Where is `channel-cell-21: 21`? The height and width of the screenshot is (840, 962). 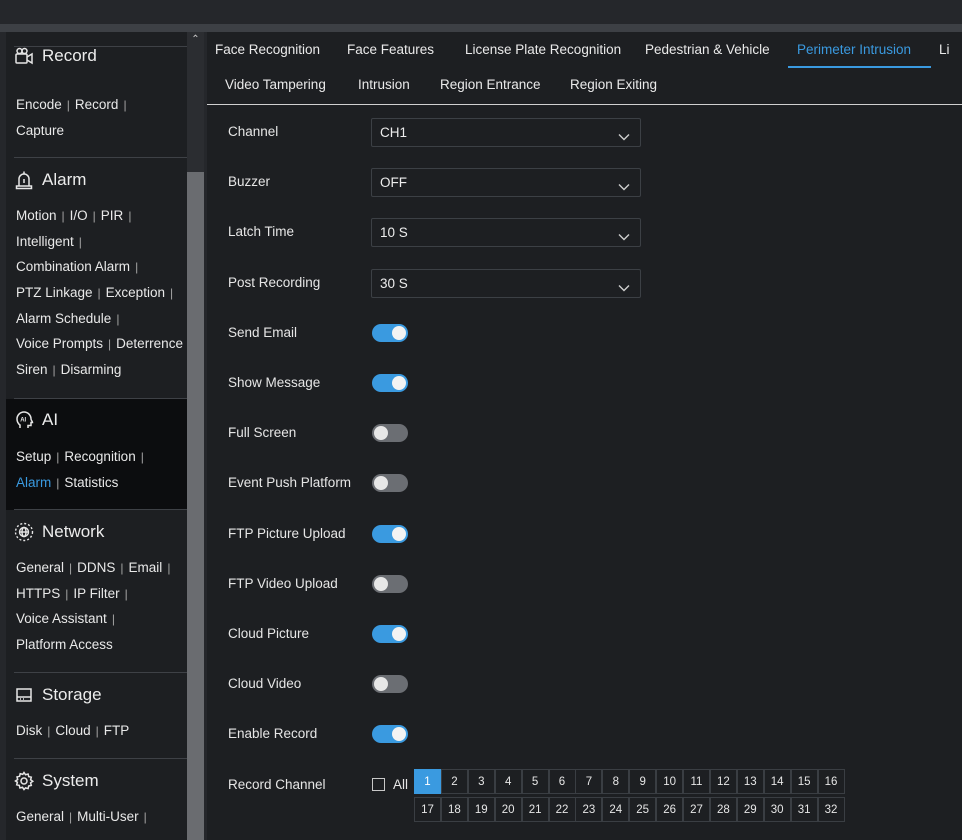 channel-cell-21: 21 is located at coordinates (535, 809).